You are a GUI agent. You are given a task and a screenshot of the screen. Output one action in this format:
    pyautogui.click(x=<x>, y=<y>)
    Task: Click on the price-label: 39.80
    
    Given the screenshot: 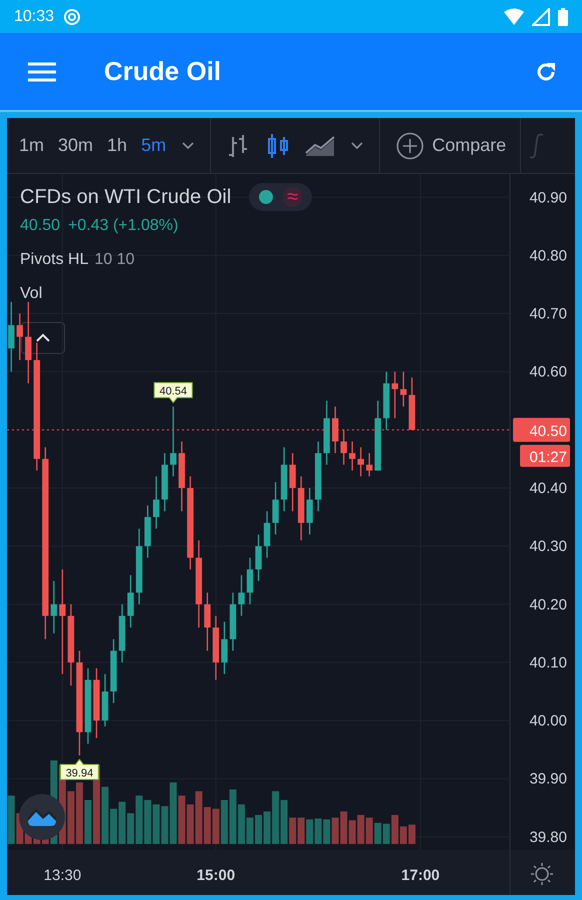 What is the action you would take?
    pyautogui.click(x=548, y=837)
    